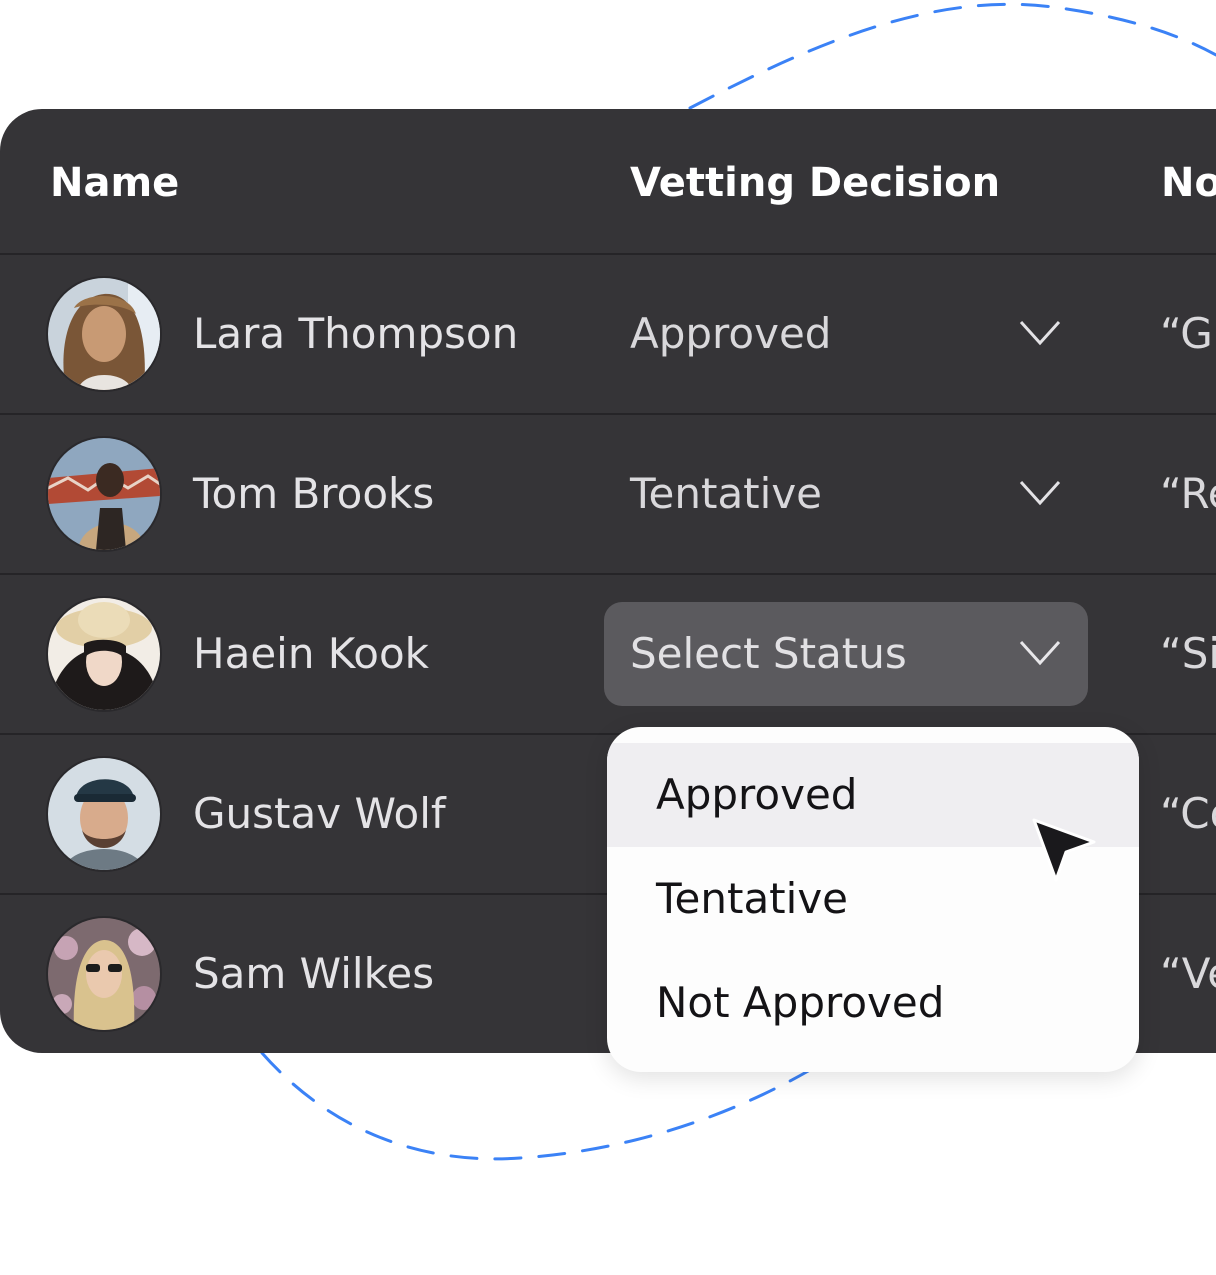 The image size is (1216, 1275). What do you see at coordinates (1188, 493) in the screenshot?
I see `row-note: “Re` at bounding box center [1188, 493].